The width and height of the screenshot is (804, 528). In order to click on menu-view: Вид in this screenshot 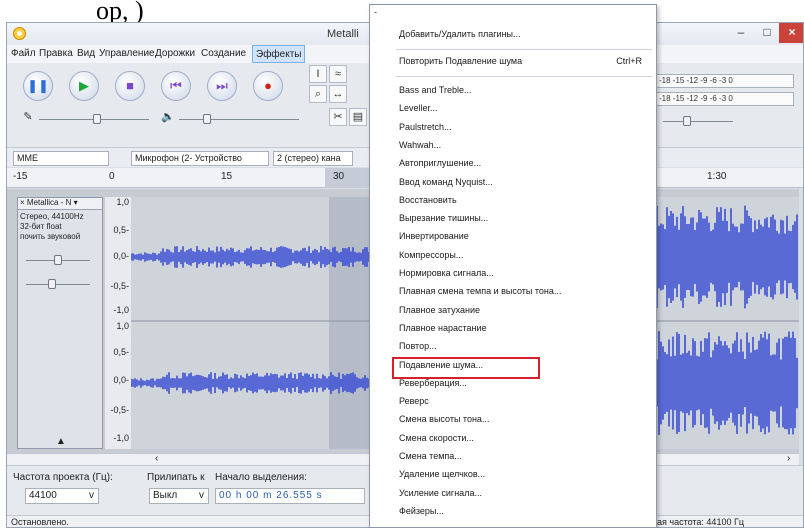, I will do `click(86, 53)`.